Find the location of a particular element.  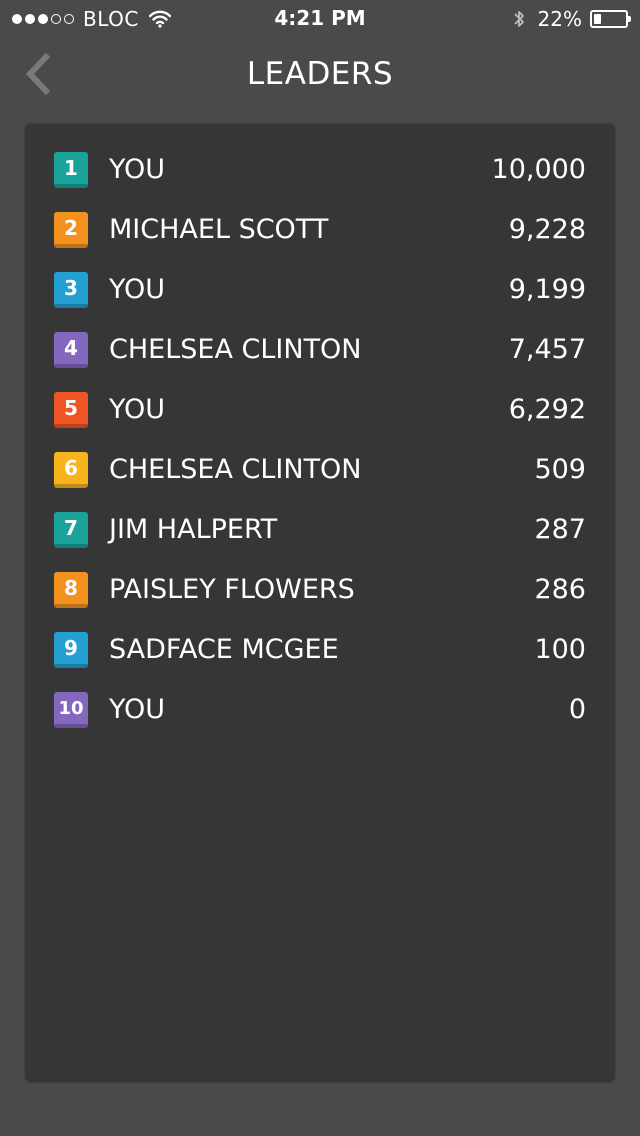

player-name: MICHAEL SCOTT is located at coordinates (219, 229).